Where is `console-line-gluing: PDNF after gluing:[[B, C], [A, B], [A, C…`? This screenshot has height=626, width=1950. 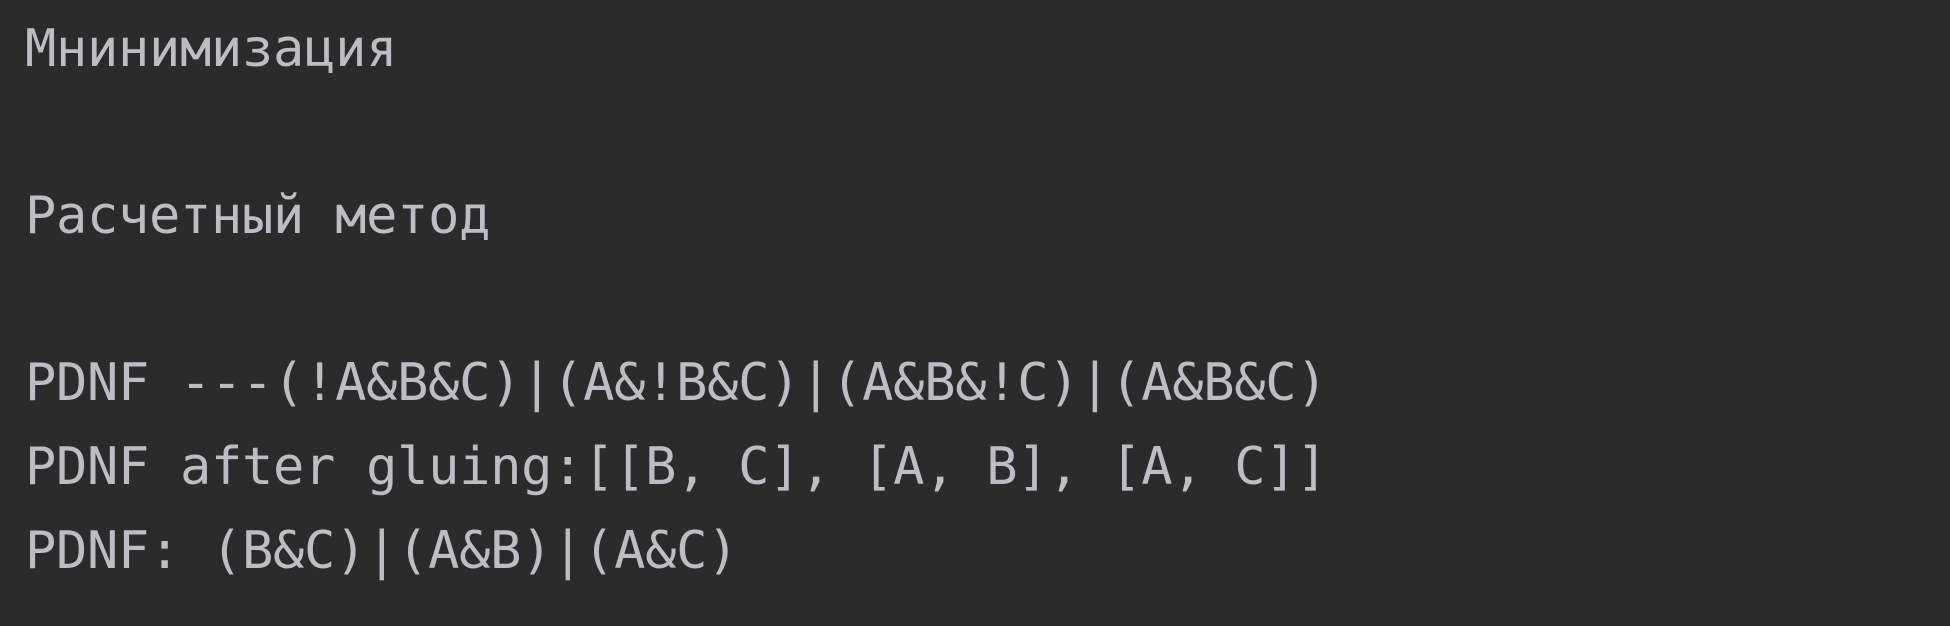 console-line-gluing: PDNF after gluing:[[B, C], [A, B], [A, C… is located at coordinates (676, 467).